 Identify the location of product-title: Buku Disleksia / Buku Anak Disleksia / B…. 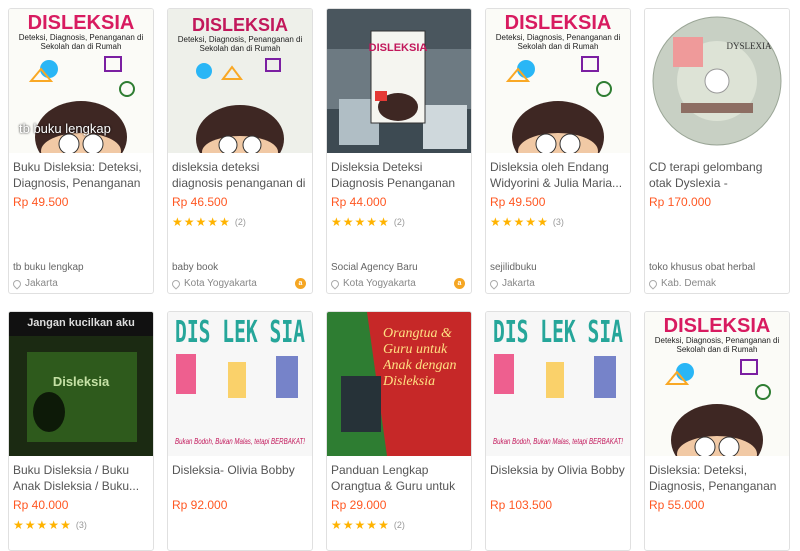
(82, 478).